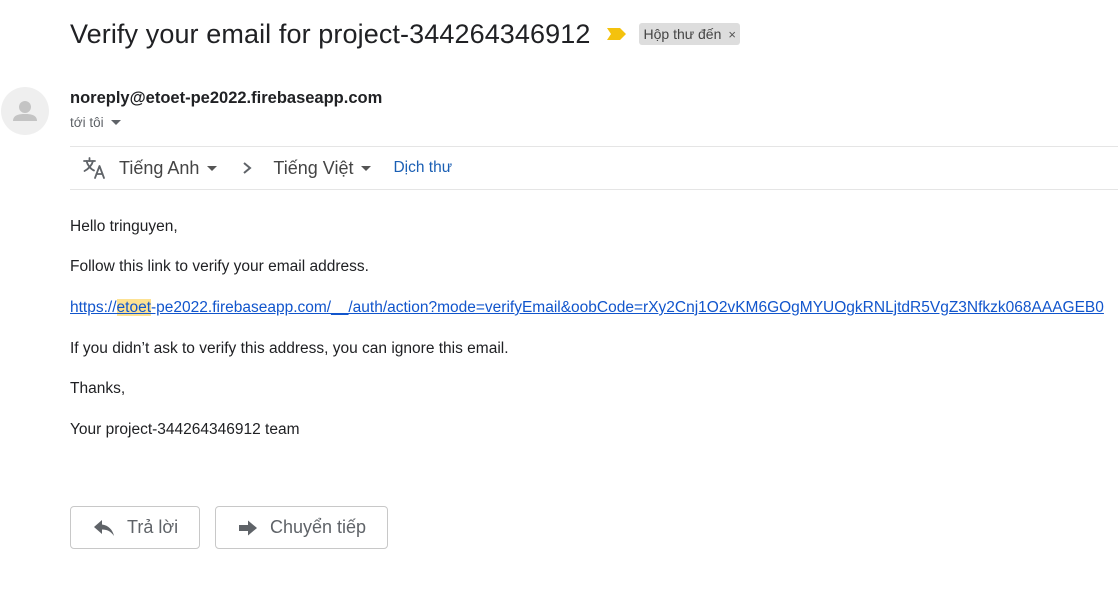 This screenshot has width=1118, height=612. What do you see at coordinates (134, 307) in the screenshot?
I see `link-highlight: etoet` at bounding box center [134, 307].